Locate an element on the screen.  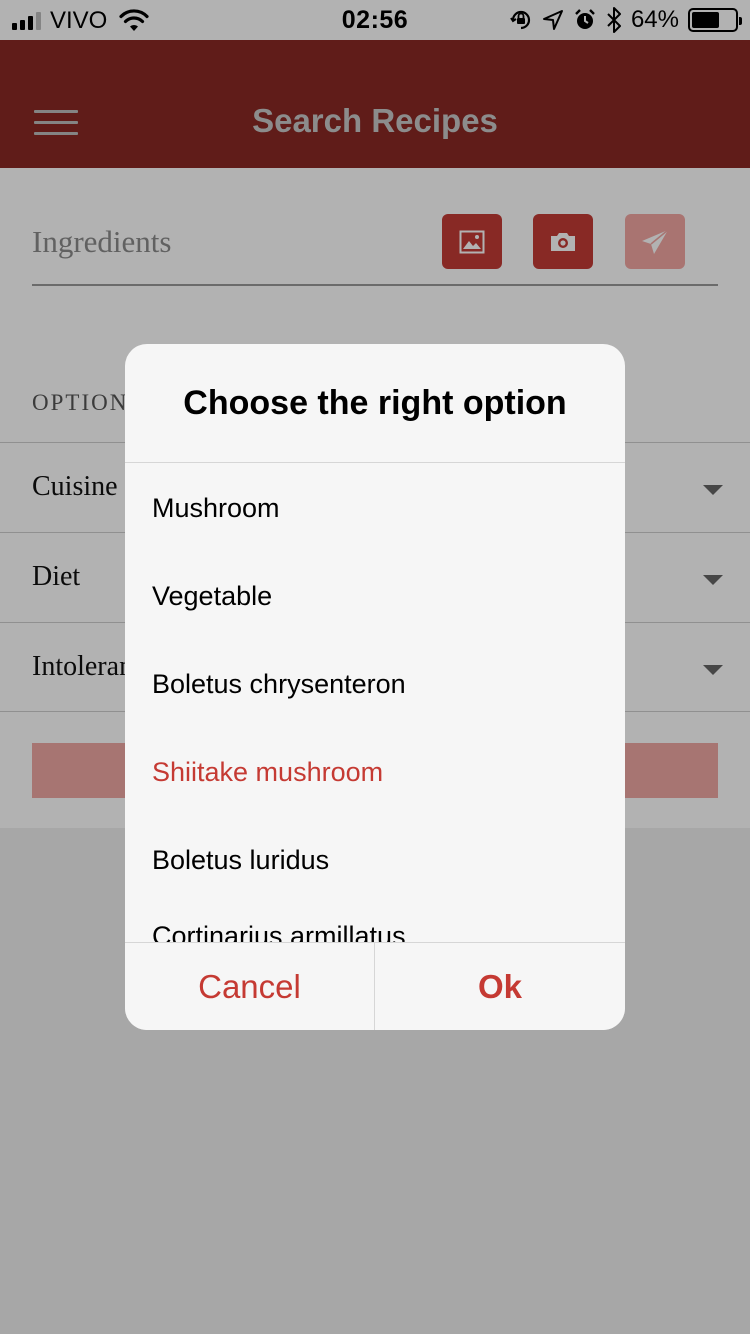
option-item-shiitake-mushroom: Shiitake mushroom is located at coordinates (267, 772).